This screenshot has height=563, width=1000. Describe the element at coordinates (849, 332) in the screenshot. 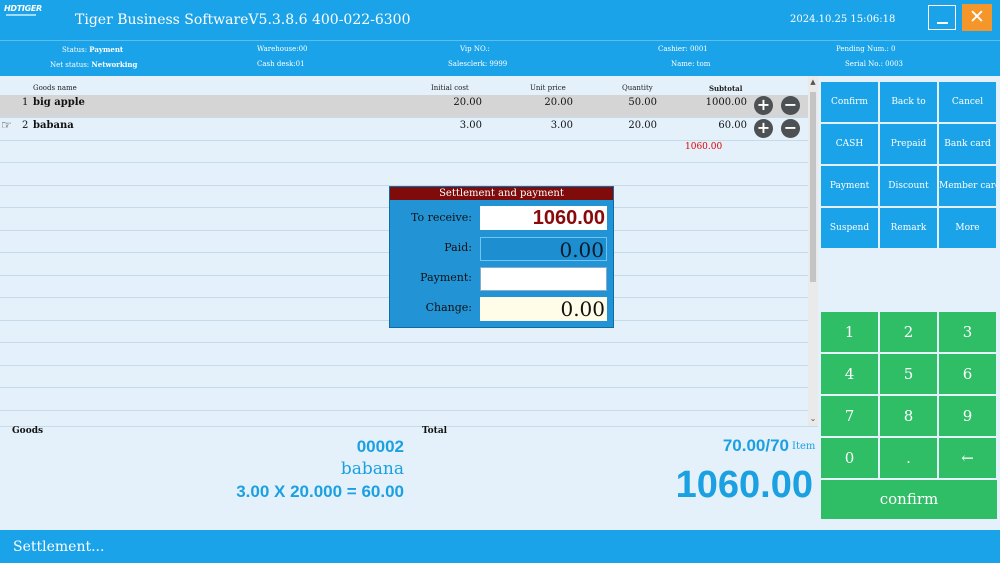

I see `key-1: 1` at that location.